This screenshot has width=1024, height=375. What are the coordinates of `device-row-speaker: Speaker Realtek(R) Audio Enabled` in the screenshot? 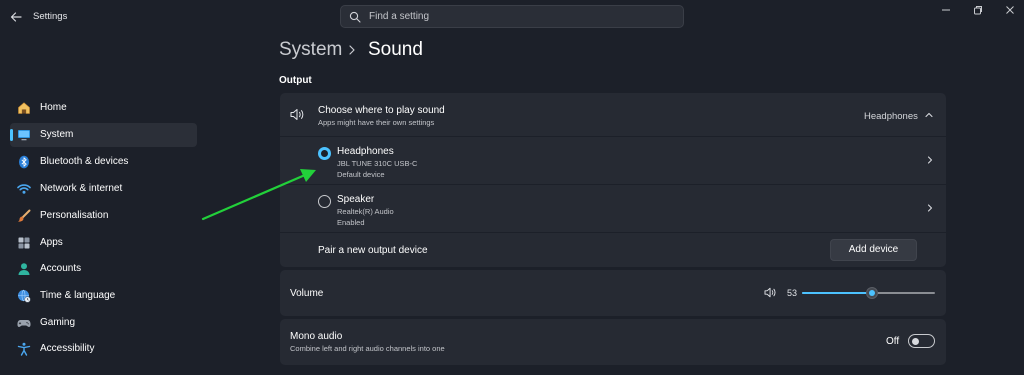 It's located at (613, 208).